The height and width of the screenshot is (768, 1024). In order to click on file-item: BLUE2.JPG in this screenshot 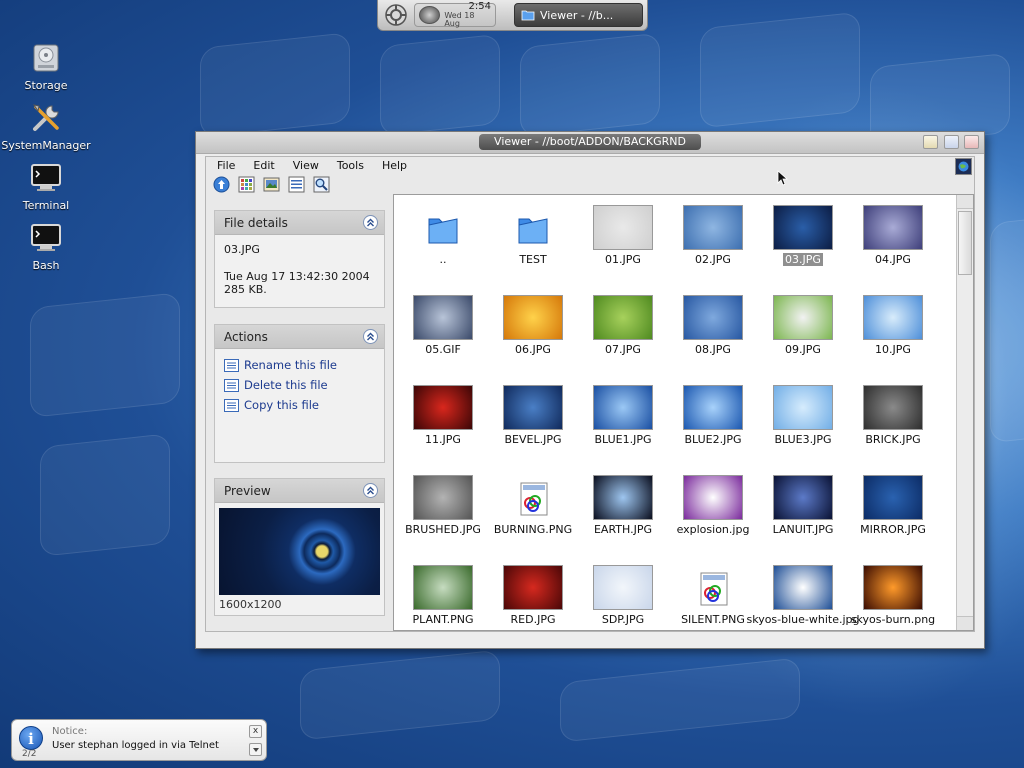, I will do `click(713, 430)`.